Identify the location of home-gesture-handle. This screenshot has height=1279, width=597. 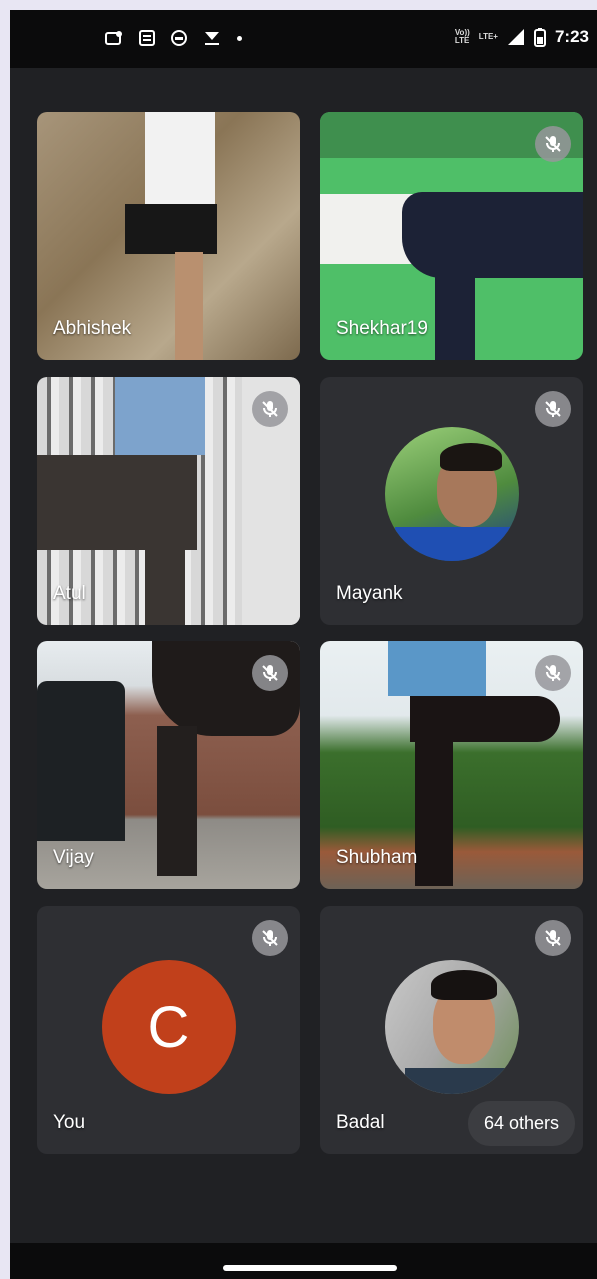
(310, 1268).